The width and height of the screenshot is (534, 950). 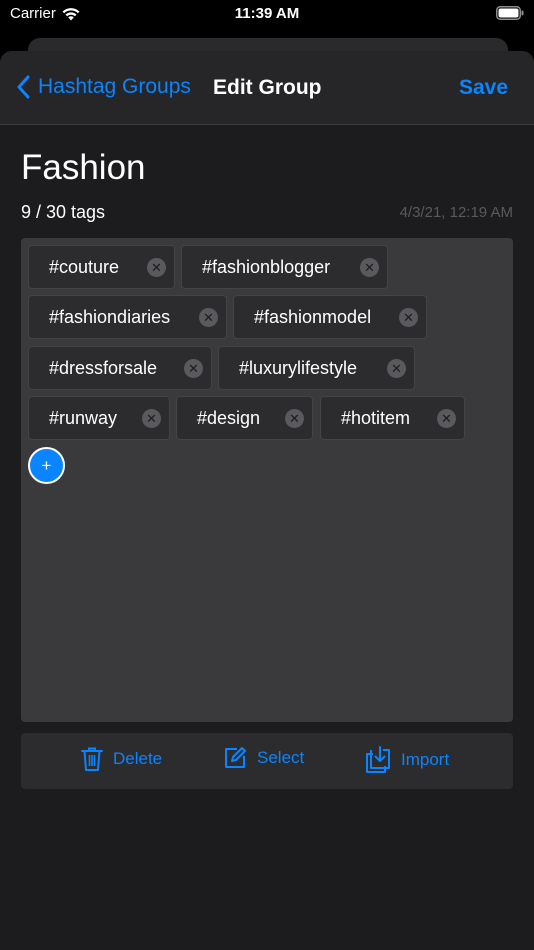 What do you see at coordinates (376, 417) in the screenshot?
I see `tag-label: #hotitem` at bounding box center [376, 417].